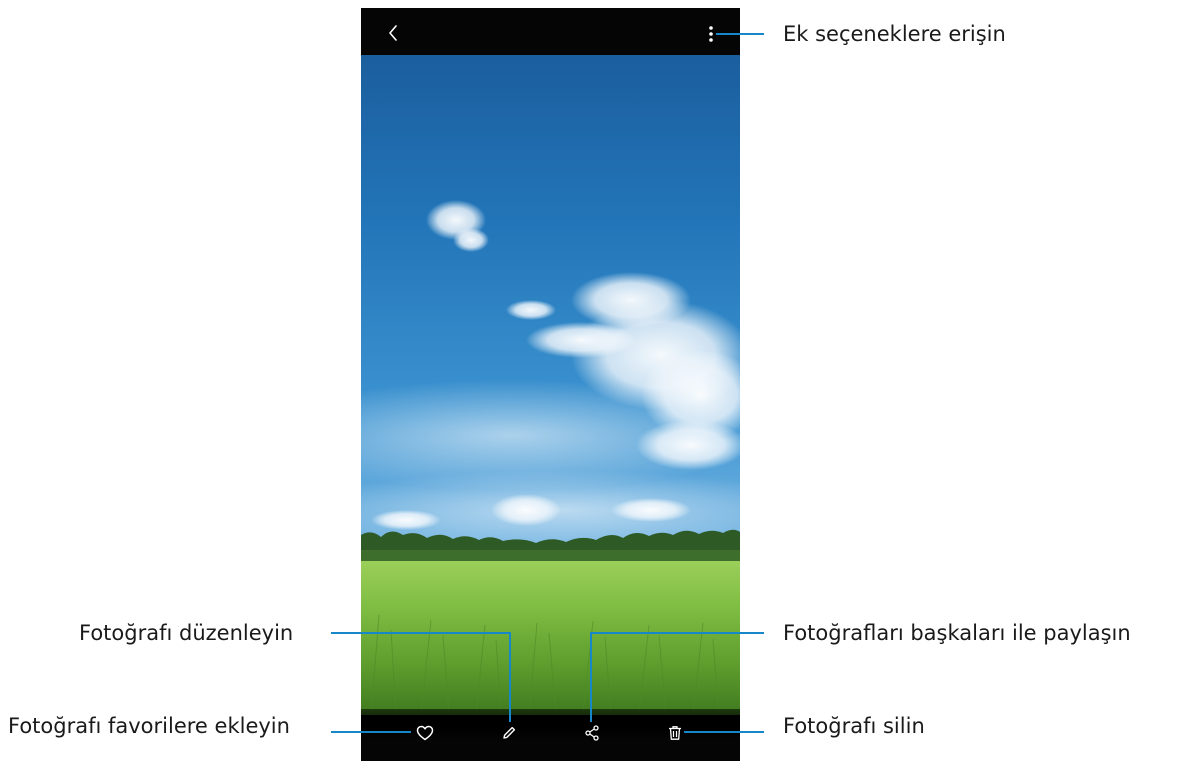  What do you see at coordinates (550, 735) in the screenshot?
I see `bottom-toolbar` at bounding box center [550, 735].